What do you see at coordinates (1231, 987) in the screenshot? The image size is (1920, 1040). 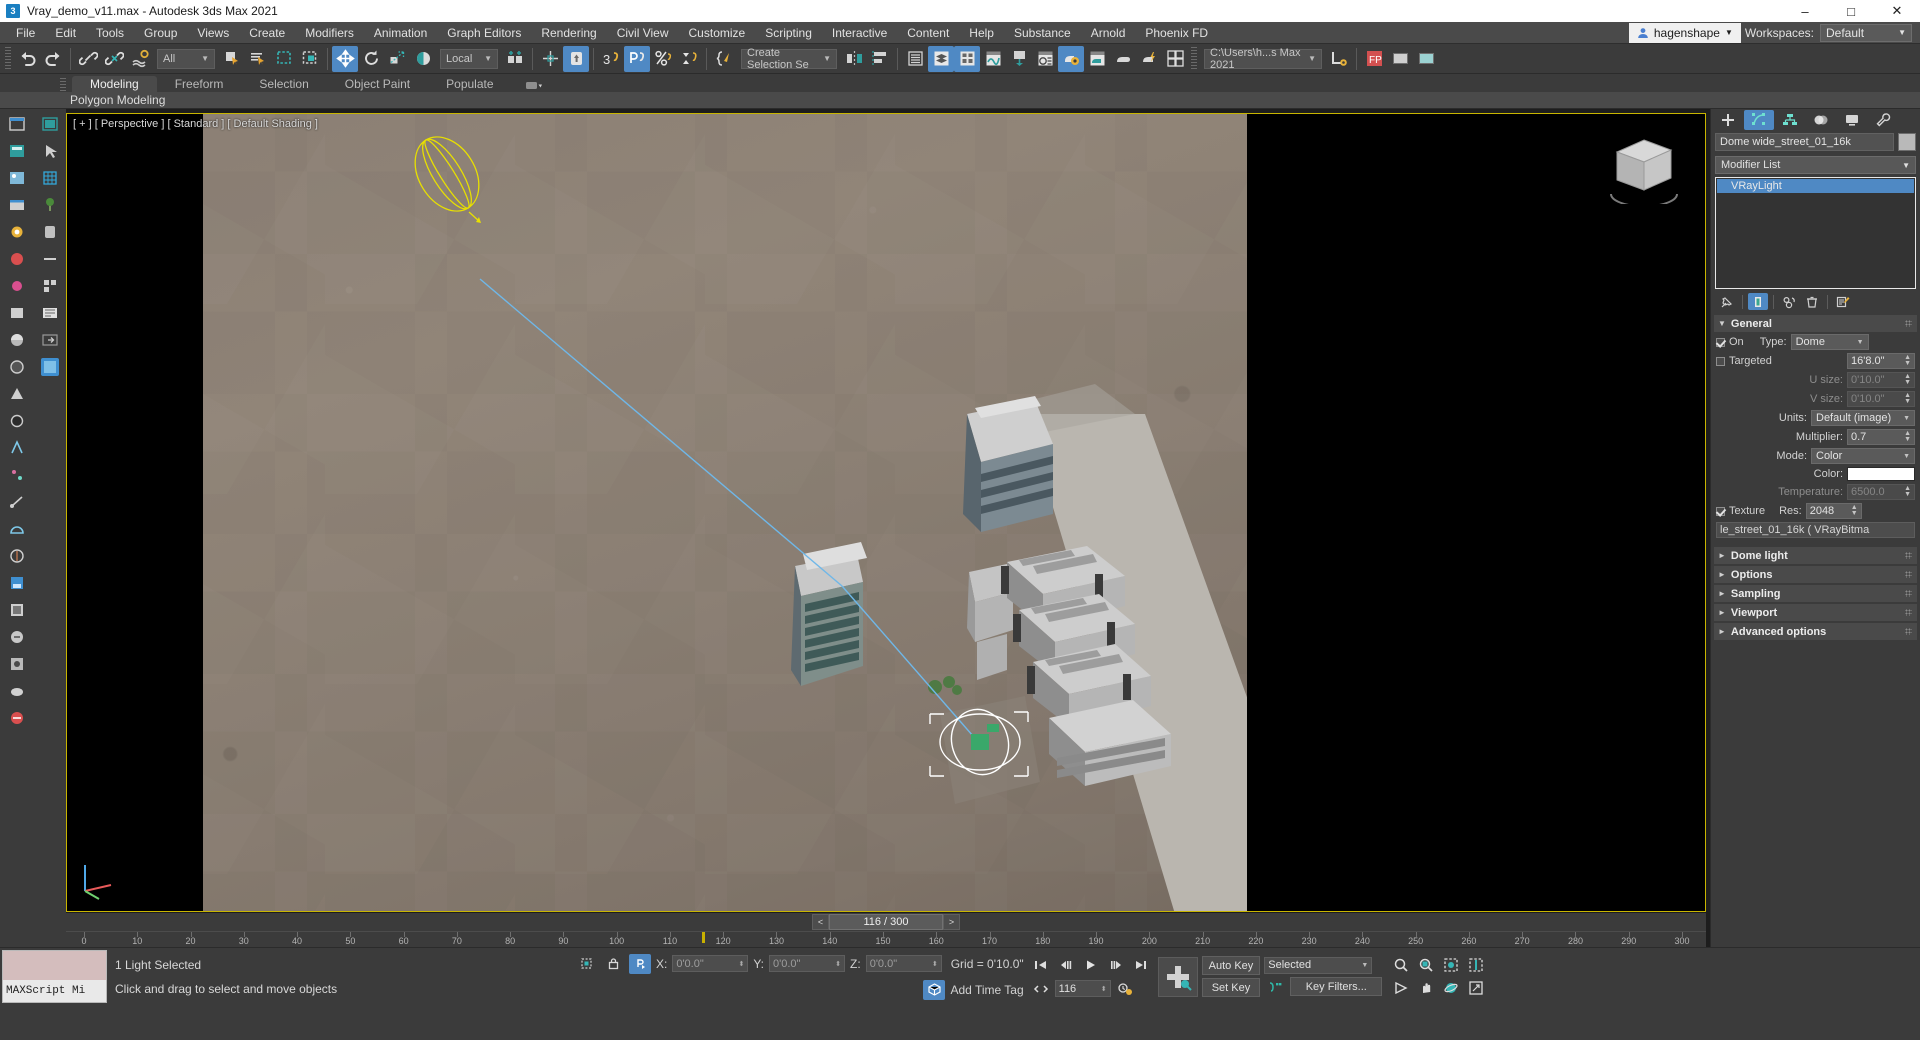 I see `set-key-button: Set Key` at bounding box center [1231, 987].